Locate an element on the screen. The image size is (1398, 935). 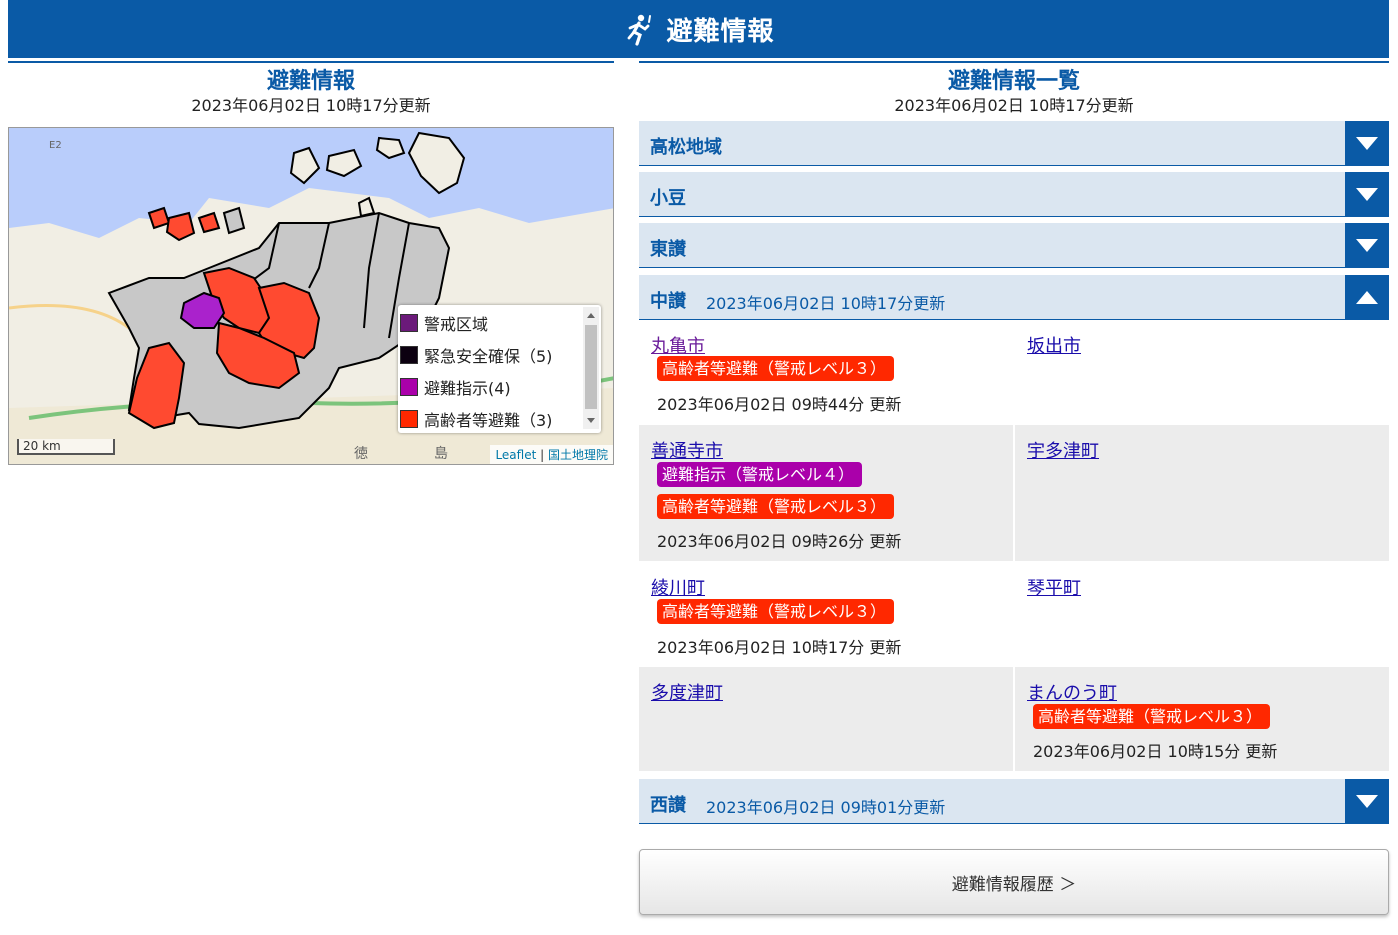
legend-label: 緊急安全確保（5) is located at coordinates (488, 356).